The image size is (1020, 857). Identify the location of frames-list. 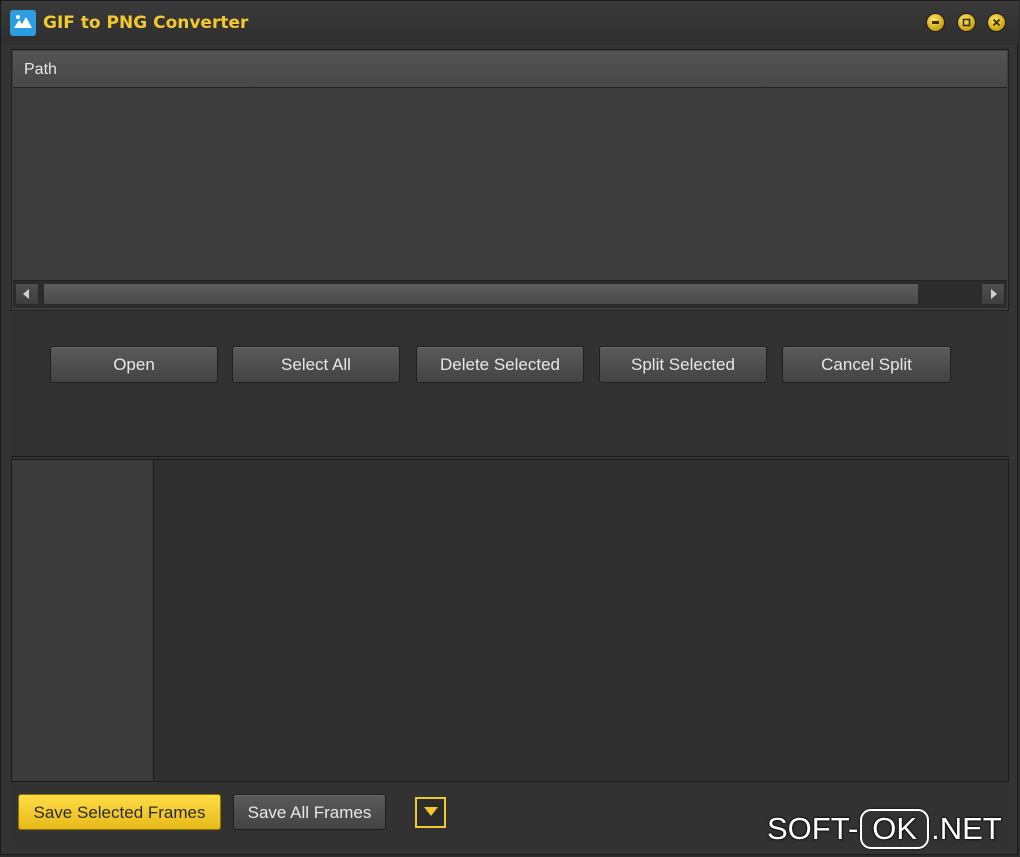
(83, 620).